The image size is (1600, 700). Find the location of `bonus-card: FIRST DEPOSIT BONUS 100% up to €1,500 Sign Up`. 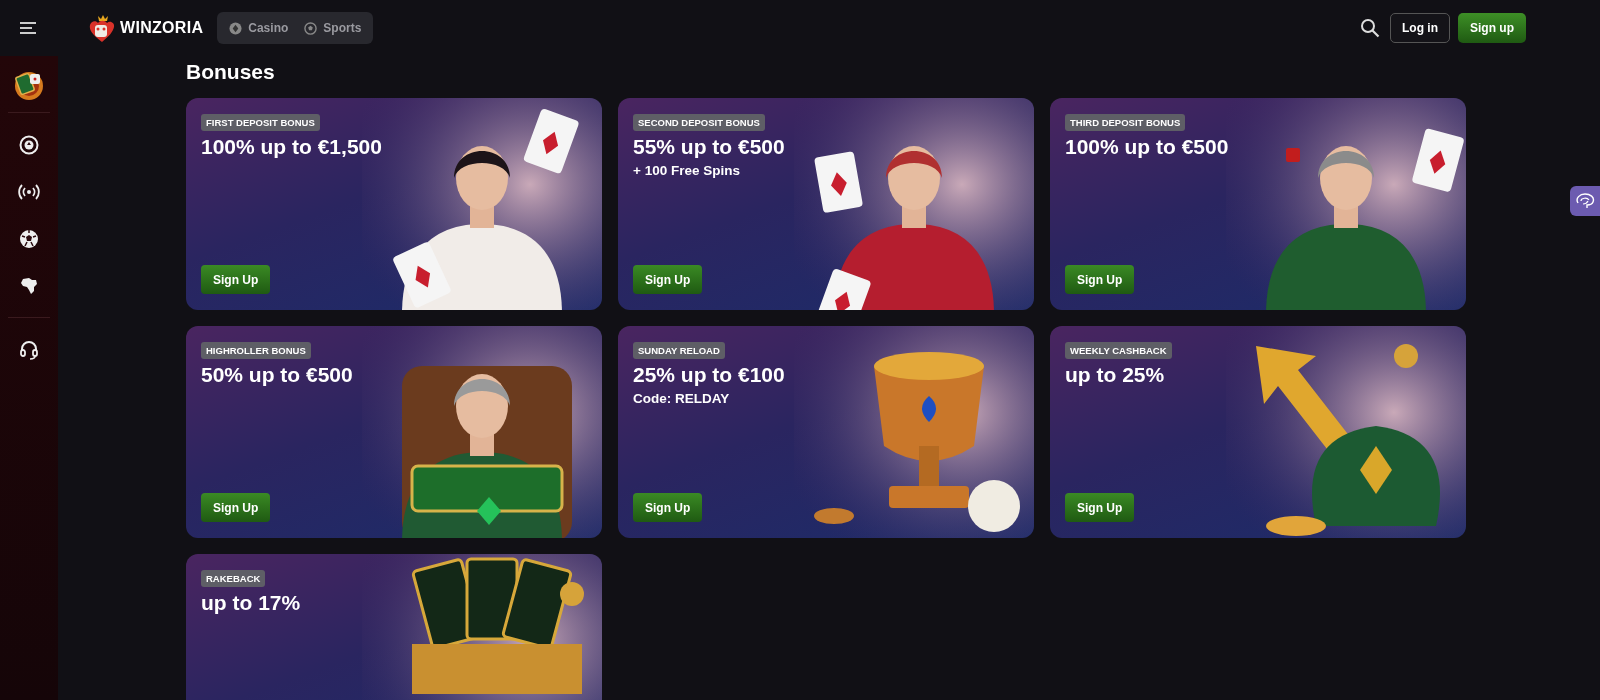

bonus-card: FIRST DEPOSIT BONUS 100% up to €1,500 Sign Up is located at coordinates (394, 204).